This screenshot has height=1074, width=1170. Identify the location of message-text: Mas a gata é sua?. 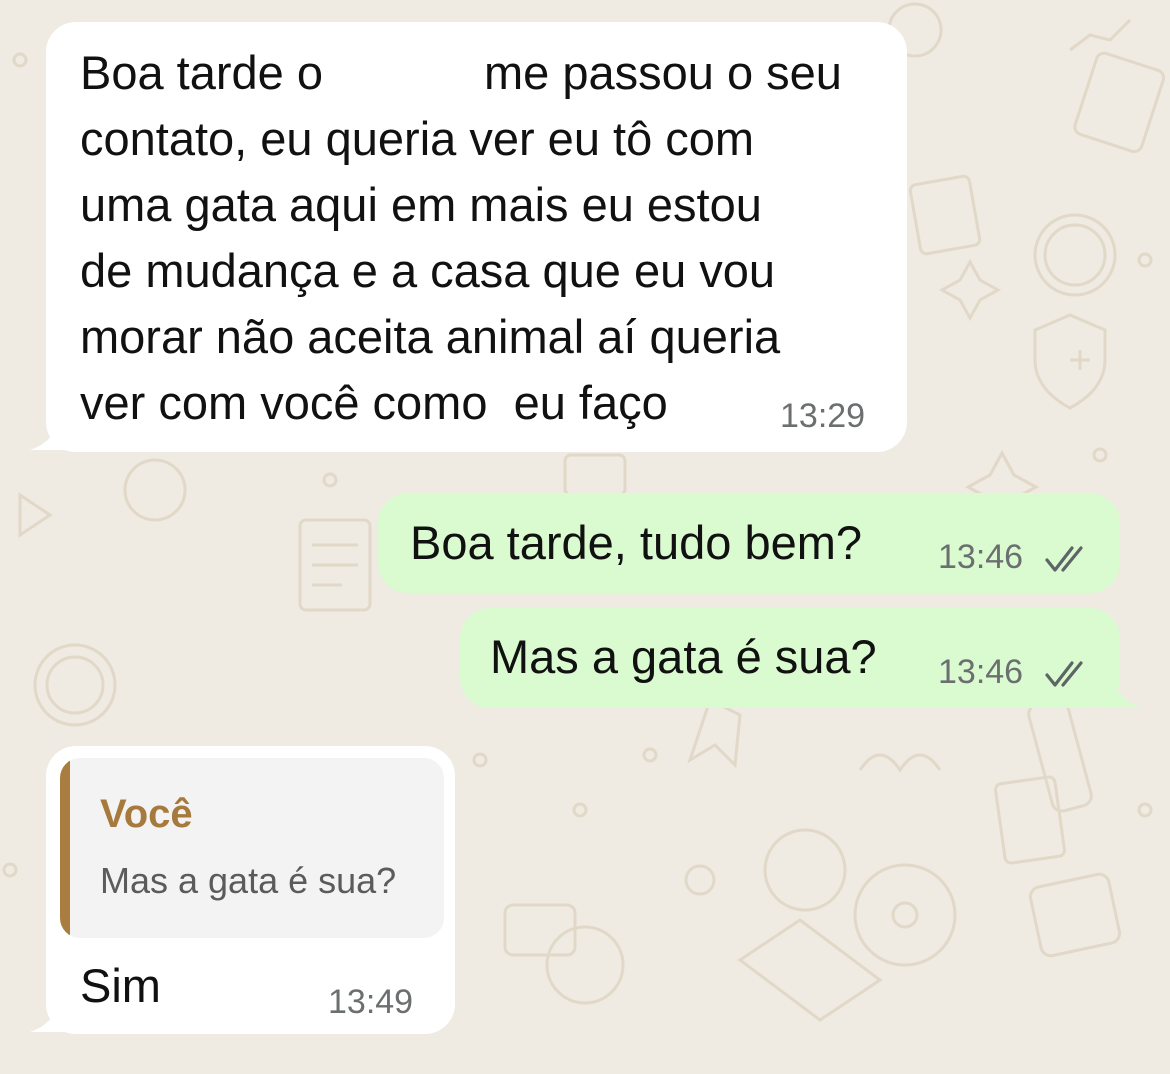
(683, 656).